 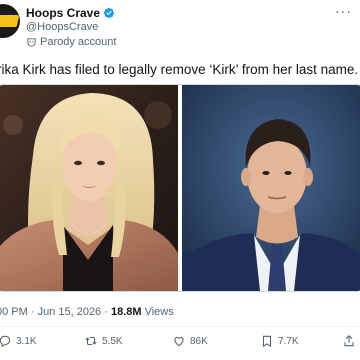 I want to click on reply-icon, so click(x=5, y=341).